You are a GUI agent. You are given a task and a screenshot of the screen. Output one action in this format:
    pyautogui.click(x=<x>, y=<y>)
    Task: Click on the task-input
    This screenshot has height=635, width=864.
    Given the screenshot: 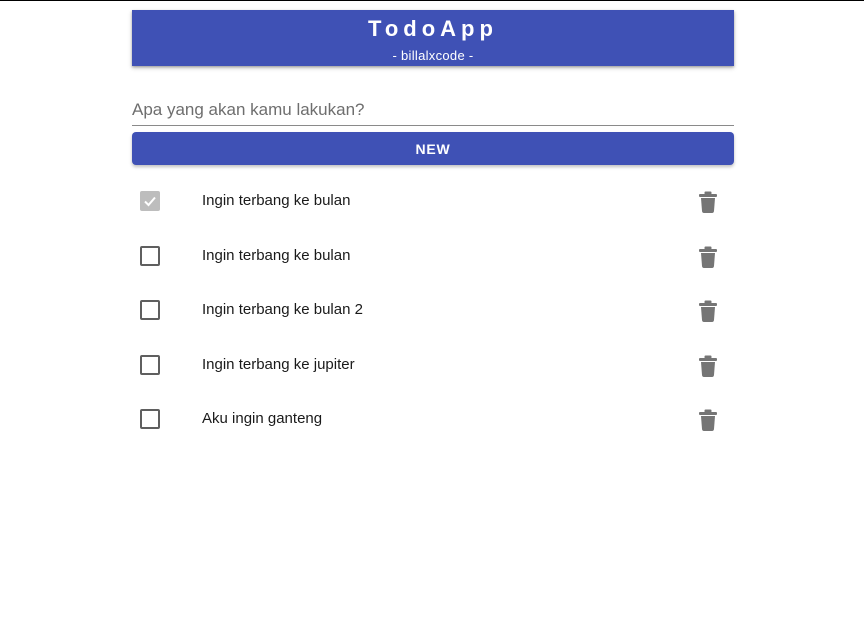 What is the action you would take?
    pyautogui.click(x=433, y=110)
    